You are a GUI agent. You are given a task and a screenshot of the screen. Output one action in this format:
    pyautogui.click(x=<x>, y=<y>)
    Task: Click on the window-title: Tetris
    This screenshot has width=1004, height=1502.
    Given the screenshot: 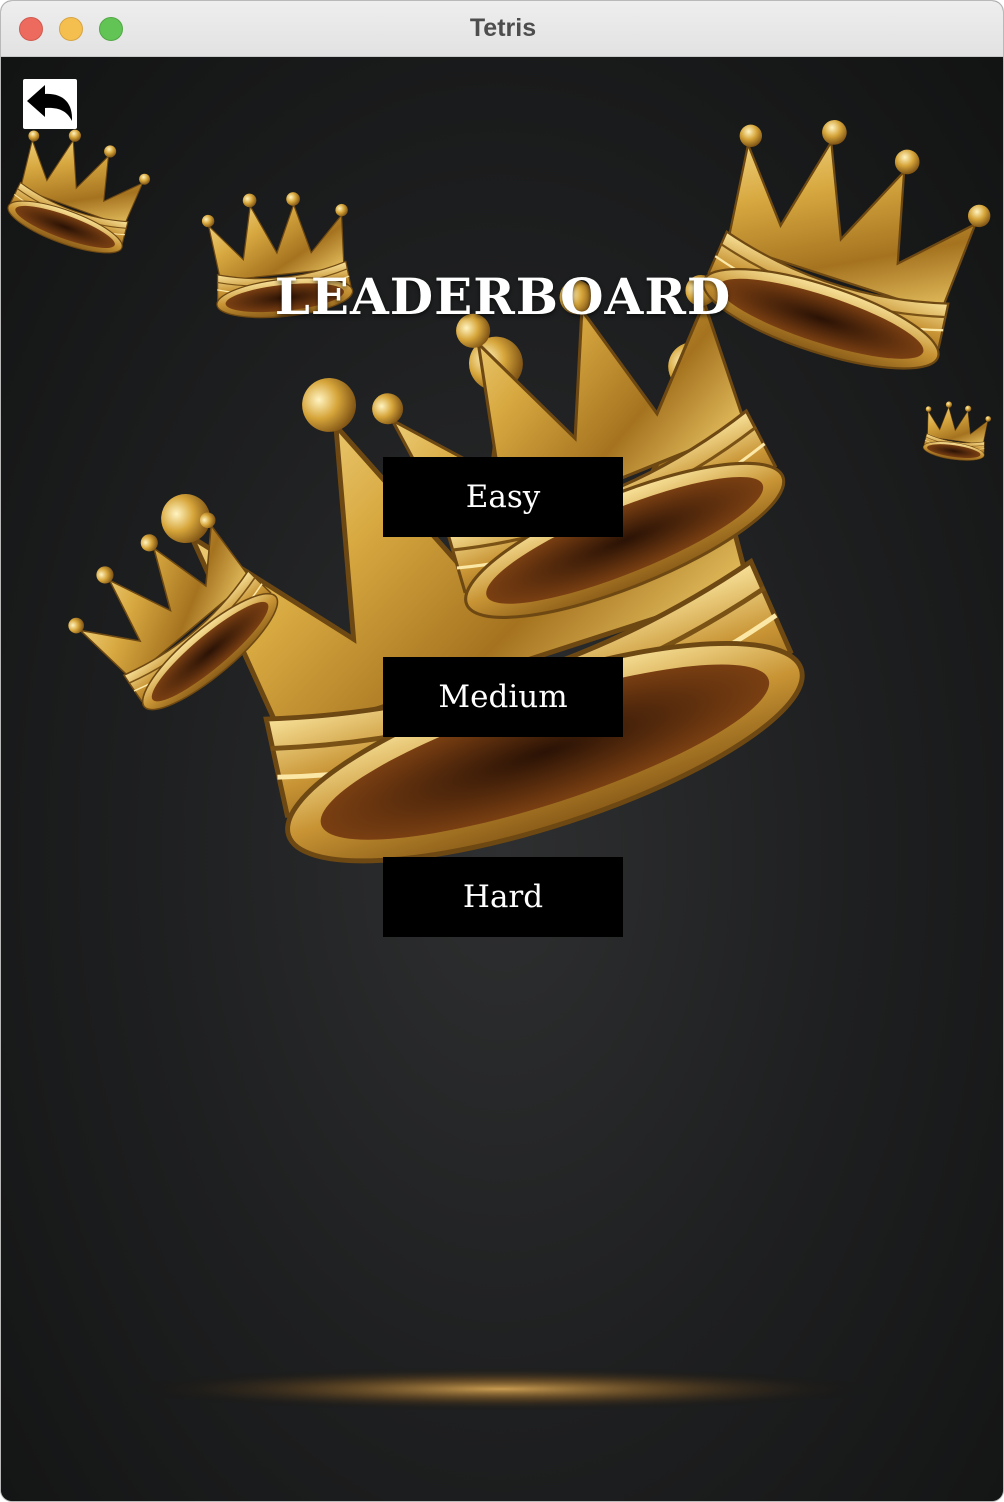 What is the action you would take?
    pyautogui.click(x=503, y=28)
    